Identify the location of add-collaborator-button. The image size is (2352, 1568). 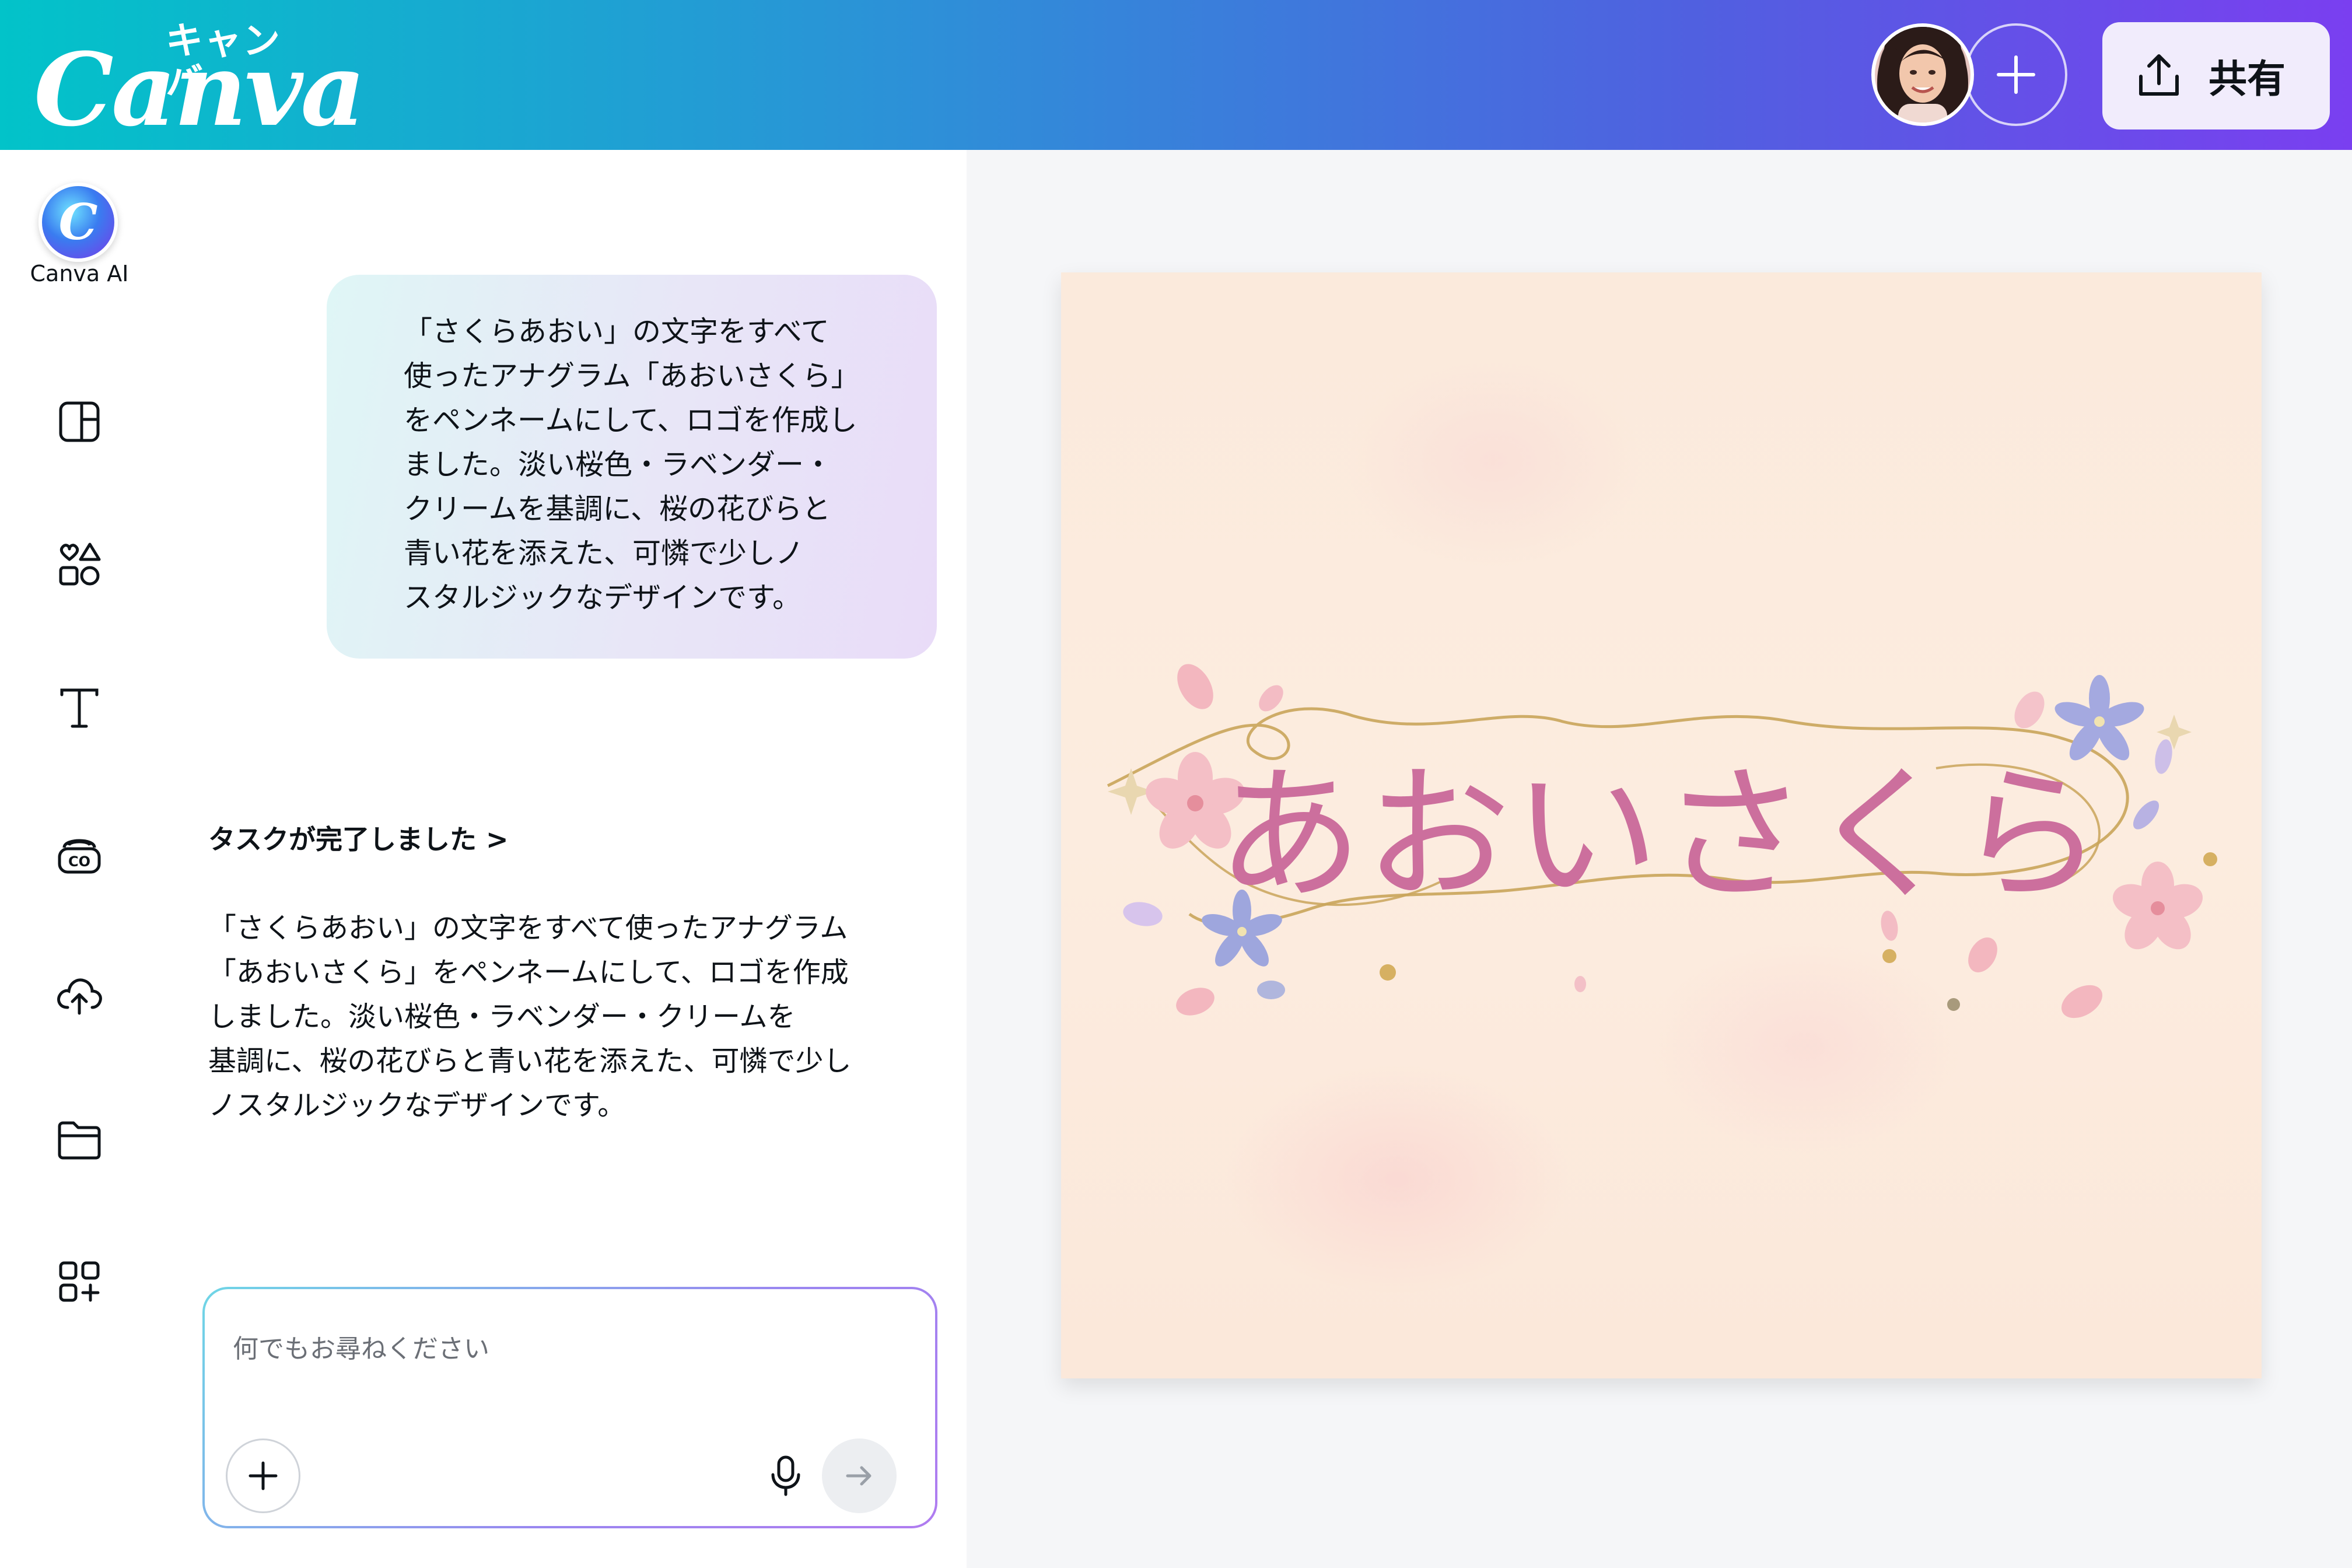
(2016, 74).